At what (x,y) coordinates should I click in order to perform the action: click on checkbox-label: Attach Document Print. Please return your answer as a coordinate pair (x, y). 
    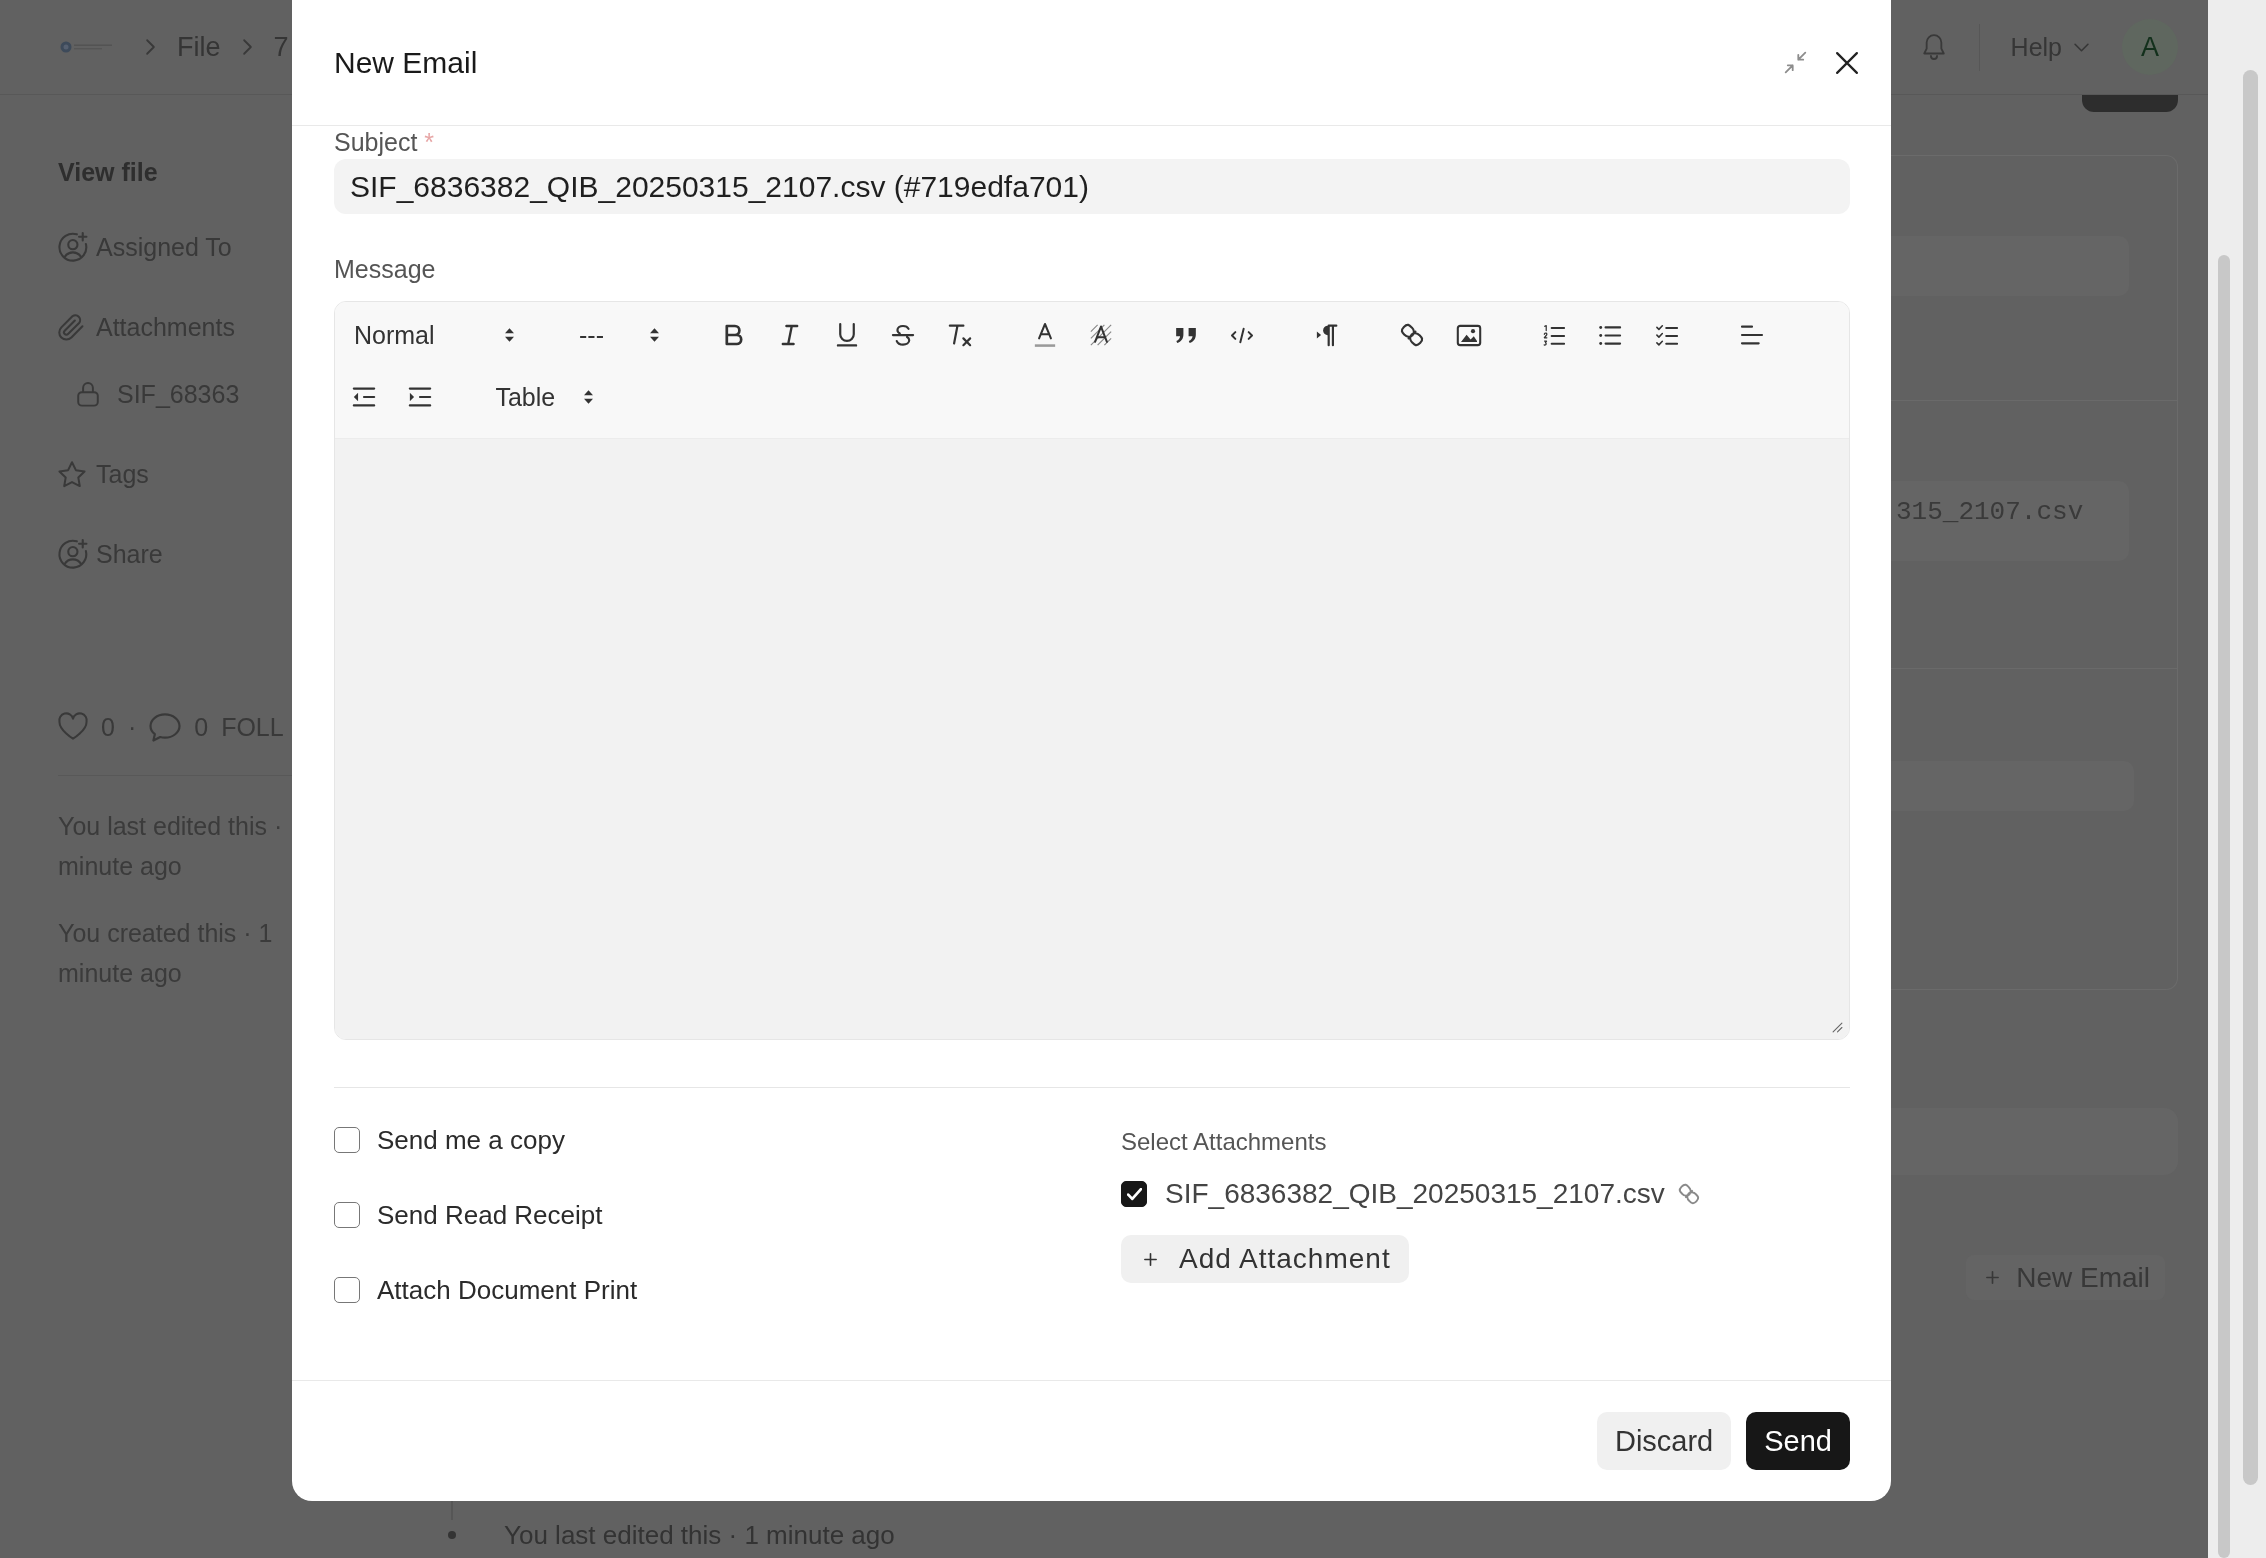
    Looking at the image, I should click on (507, 1290).